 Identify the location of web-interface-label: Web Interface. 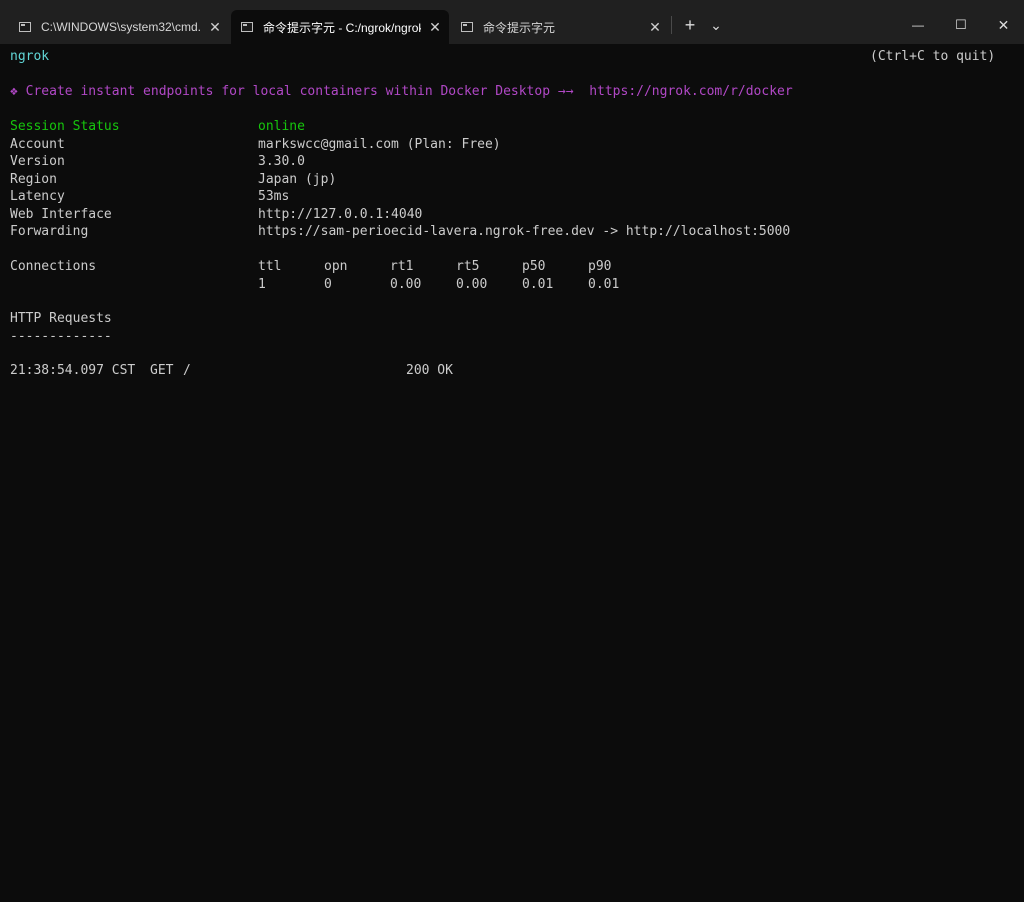
(61, 214).